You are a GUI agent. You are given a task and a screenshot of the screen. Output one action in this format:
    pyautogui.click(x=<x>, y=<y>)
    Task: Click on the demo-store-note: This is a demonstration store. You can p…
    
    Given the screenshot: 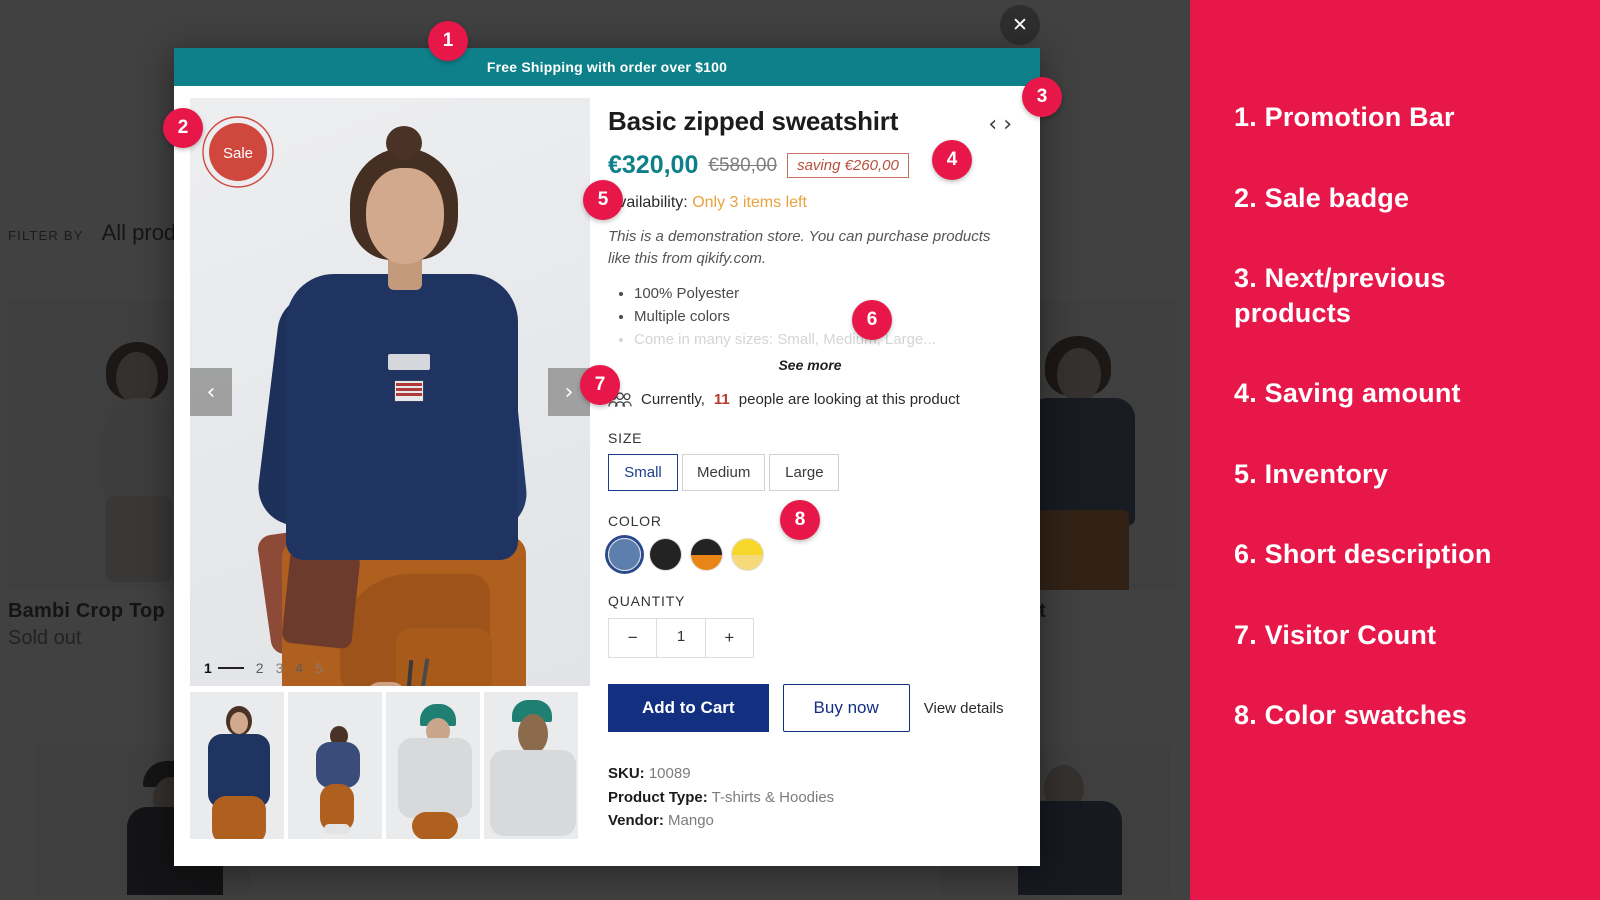 What is the action you would take?
    pyautogui.click(x=799, y=247)
    